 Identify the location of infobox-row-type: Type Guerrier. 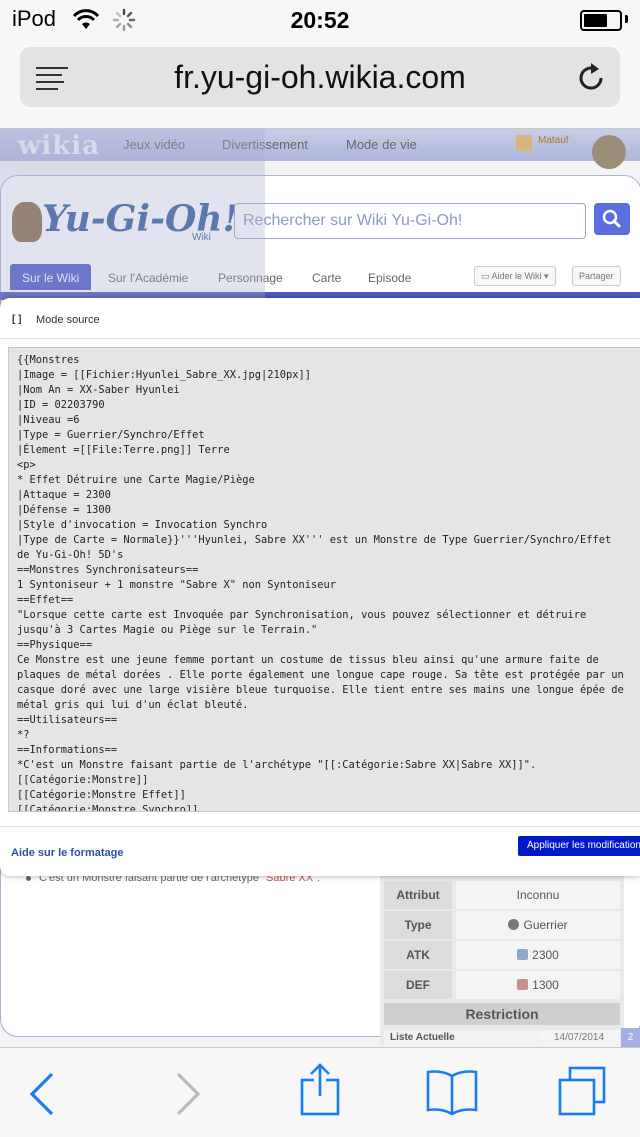
(502, 925).